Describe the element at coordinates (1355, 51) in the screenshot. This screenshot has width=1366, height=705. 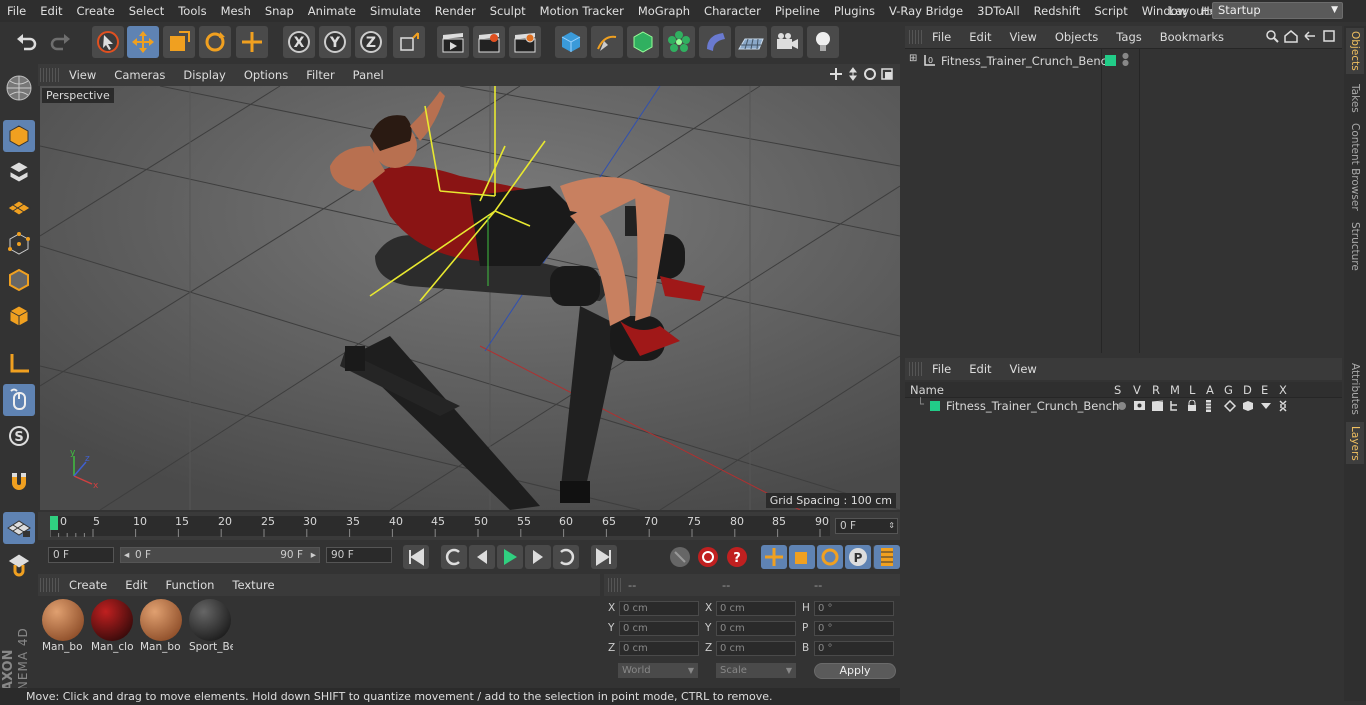
I see `tab-objects: Objects` at that location.